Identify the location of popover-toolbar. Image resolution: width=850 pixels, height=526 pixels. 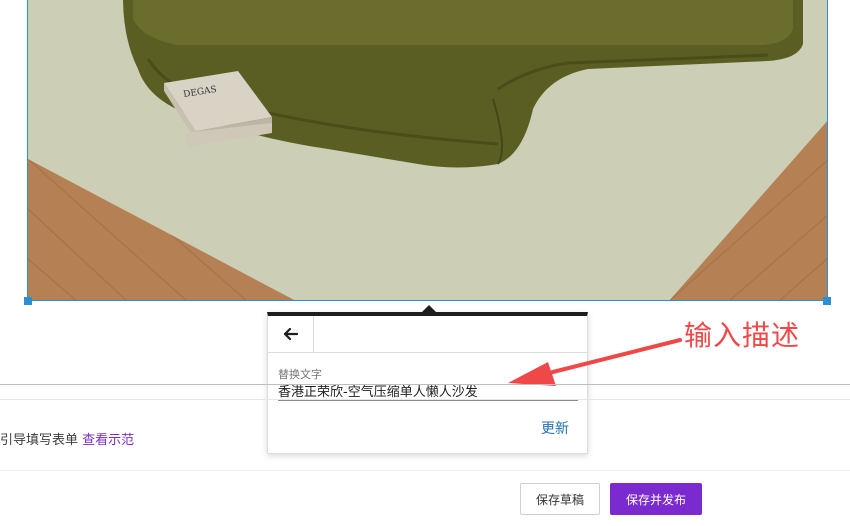
(427, 334).